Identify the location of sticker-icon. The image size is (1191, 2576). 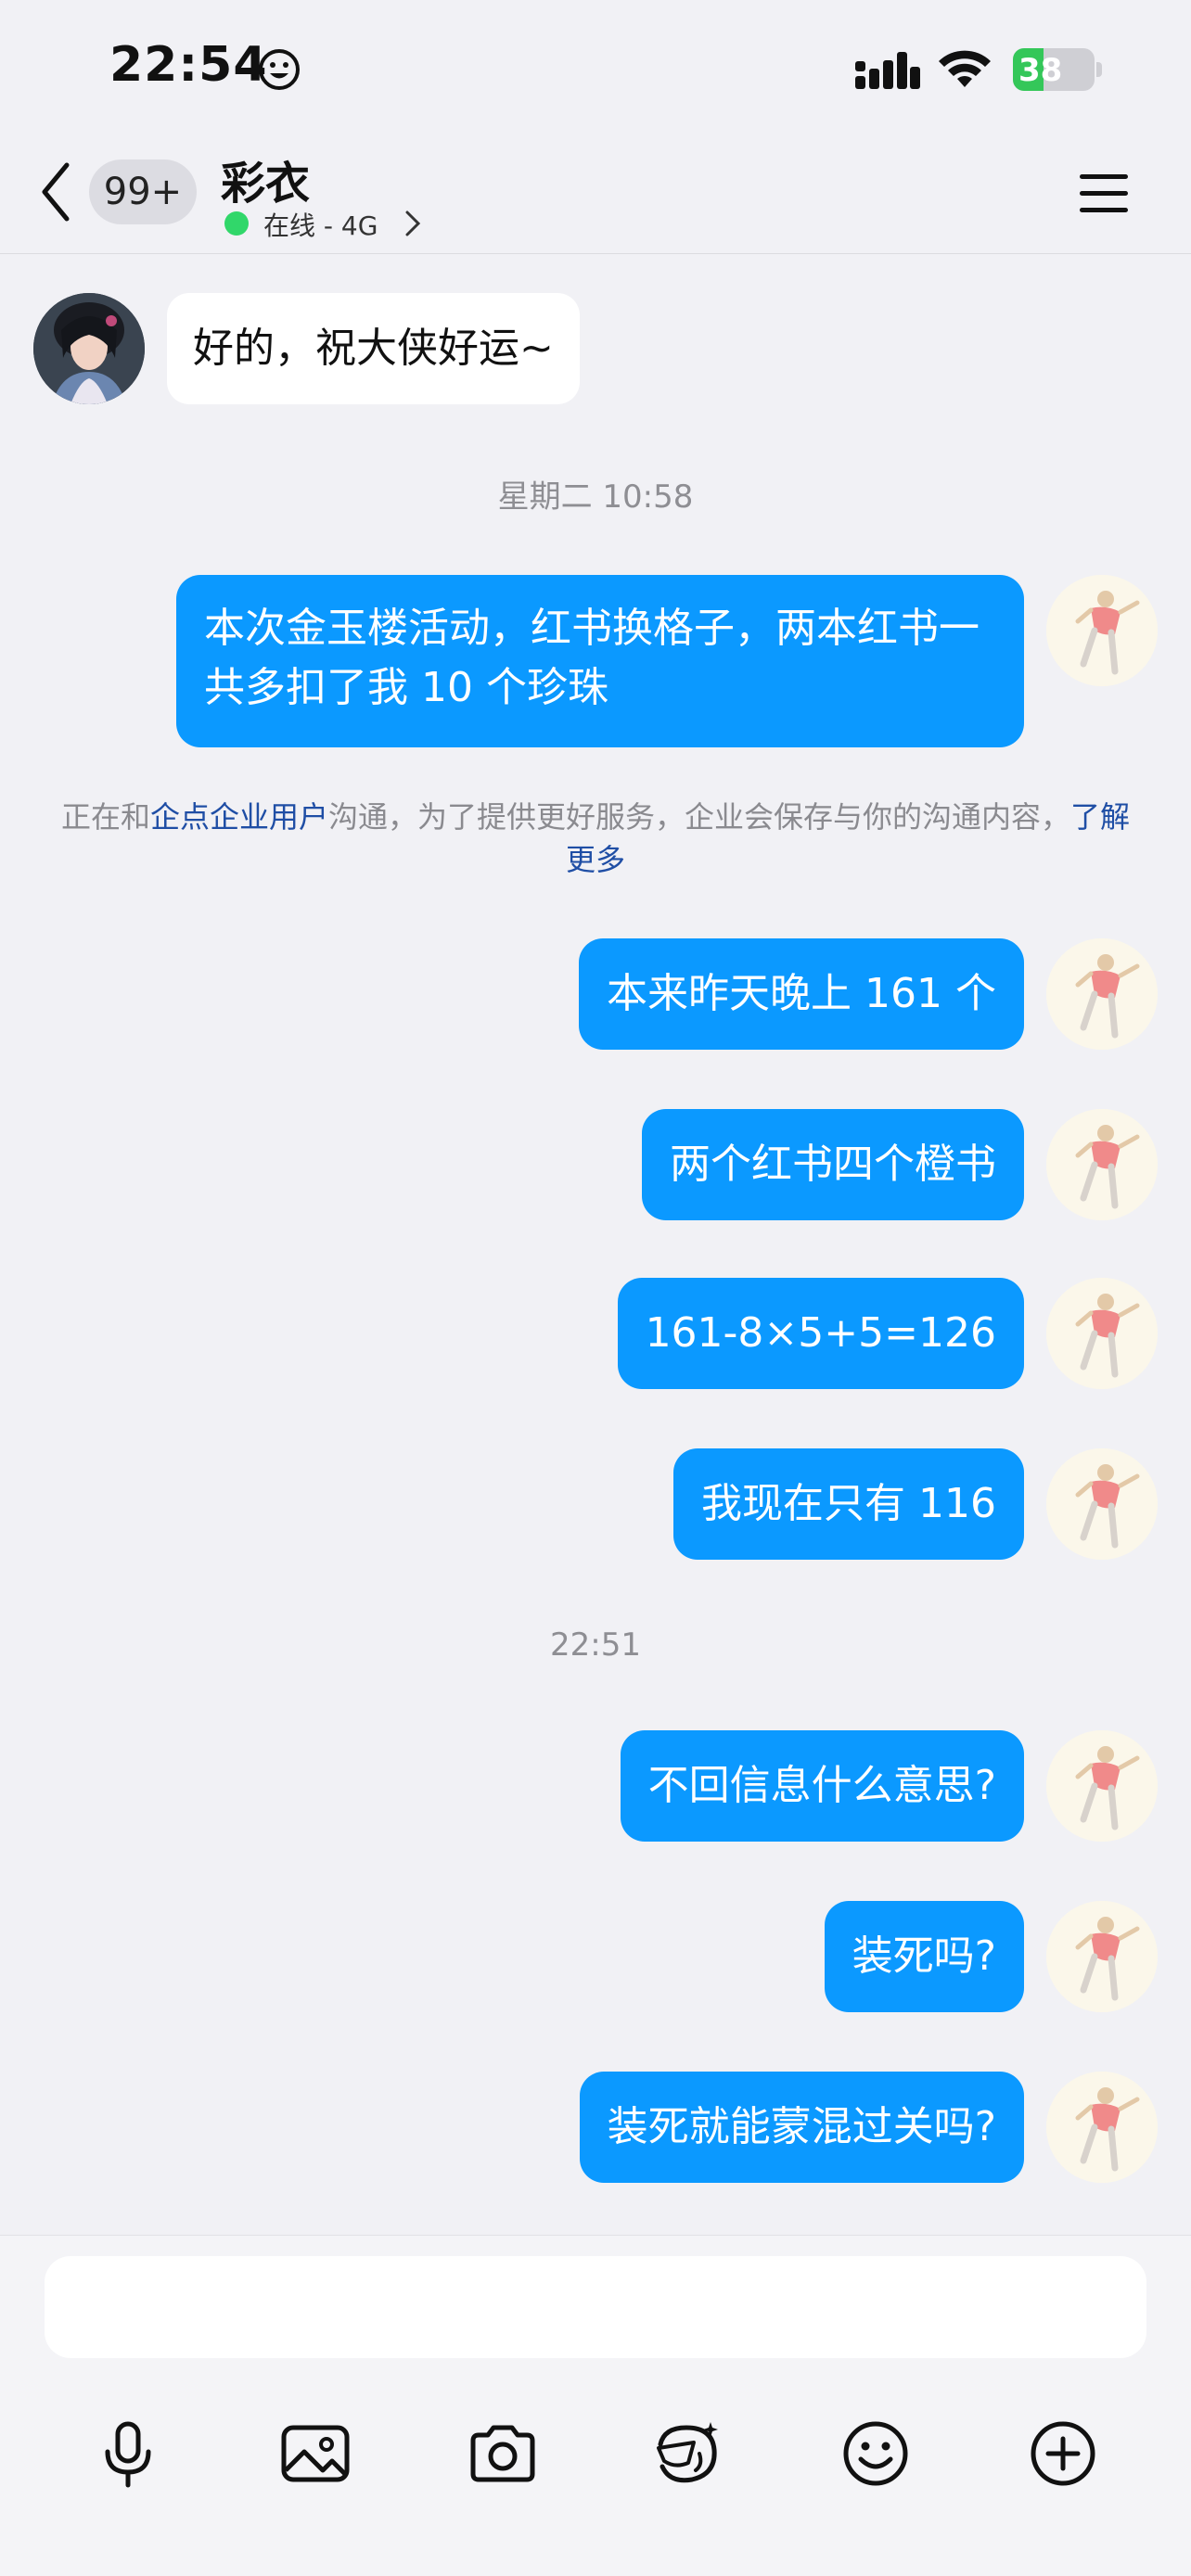
(688, 2454).